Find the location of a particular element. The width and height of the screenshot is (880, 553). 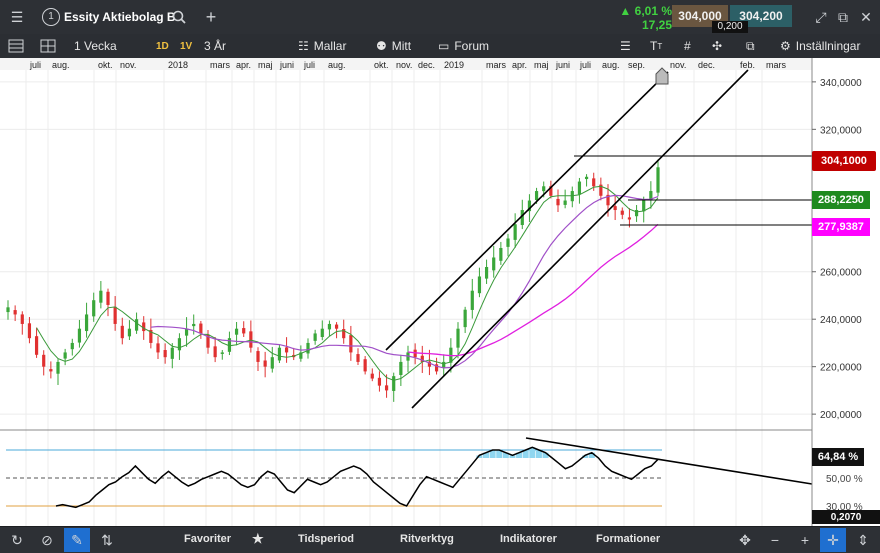

zoom-out-icon: − is located at coordinates (775, 540).